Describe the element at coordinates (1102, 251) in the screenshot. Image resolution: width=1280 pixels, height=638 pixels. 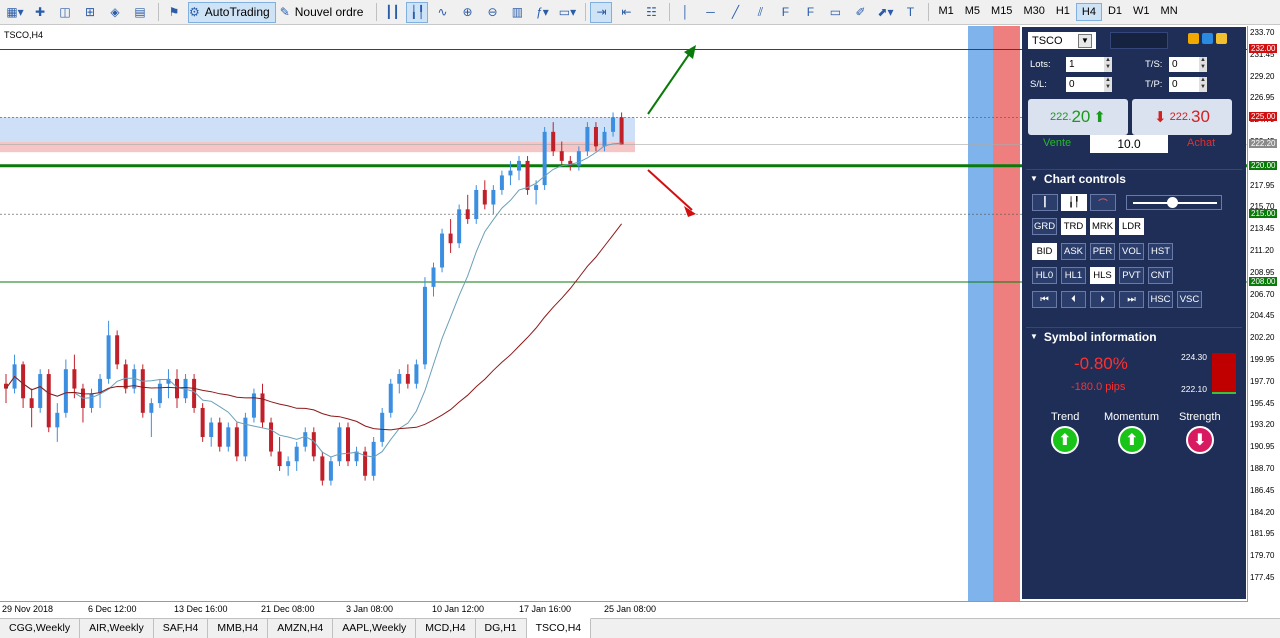
I see `control-per-button: PER` at that location.